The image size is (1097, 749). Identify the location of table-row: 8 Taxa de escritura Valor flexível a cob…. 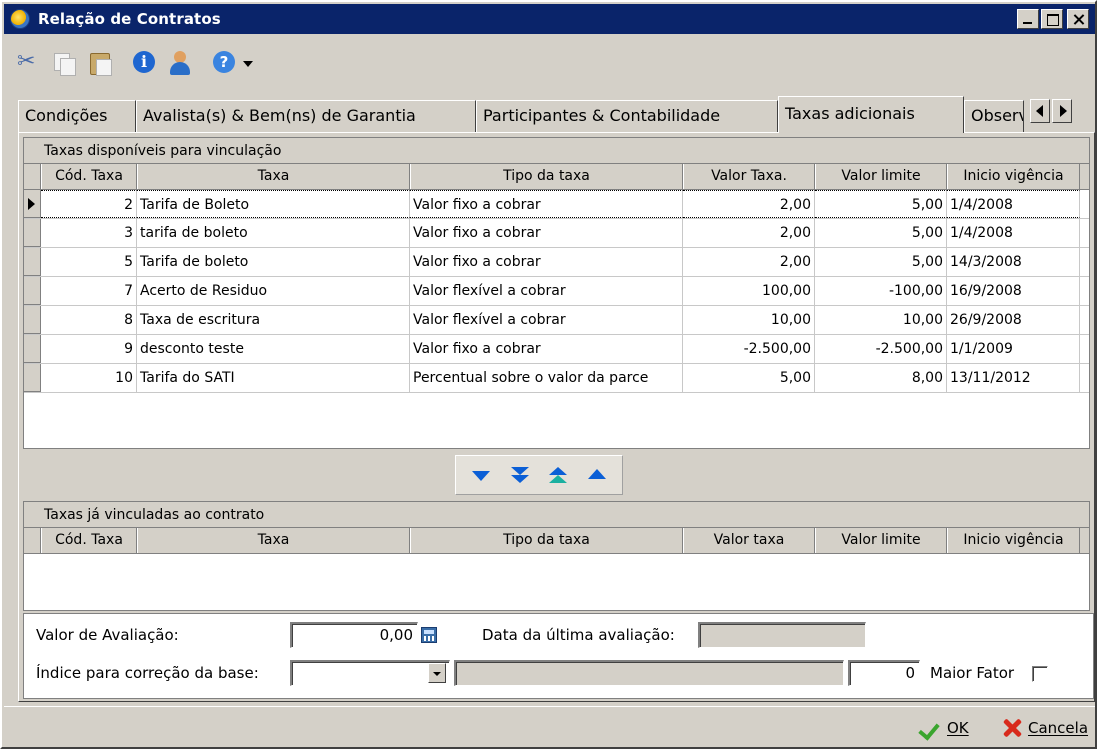
(556, 320).